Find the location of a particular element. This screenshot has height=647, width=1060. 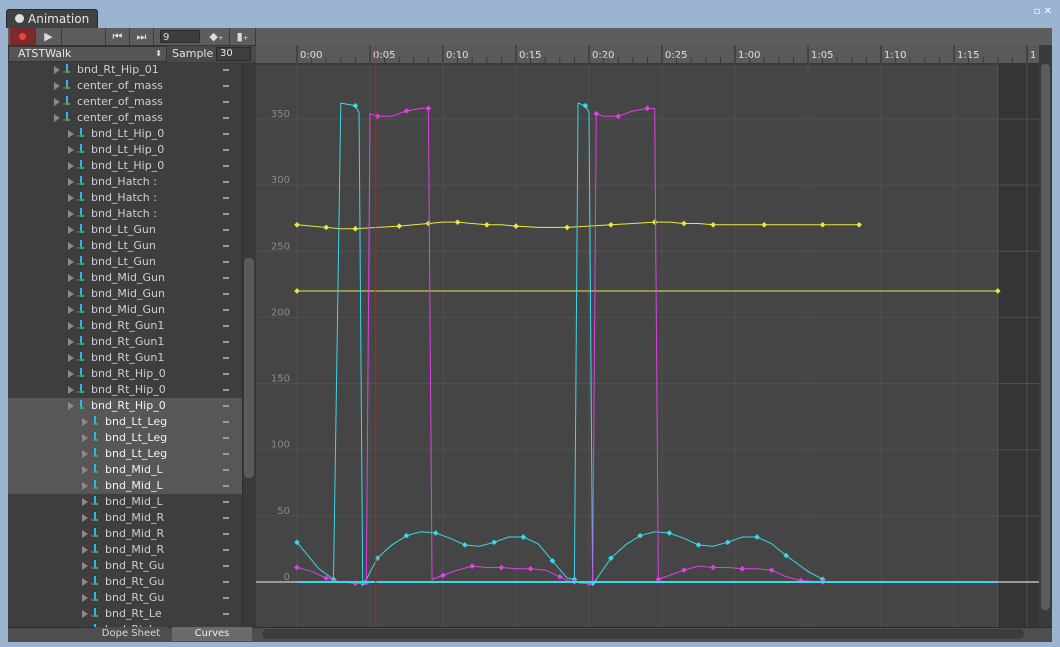

sample-input: 30 is located at coordinates (233, 54).